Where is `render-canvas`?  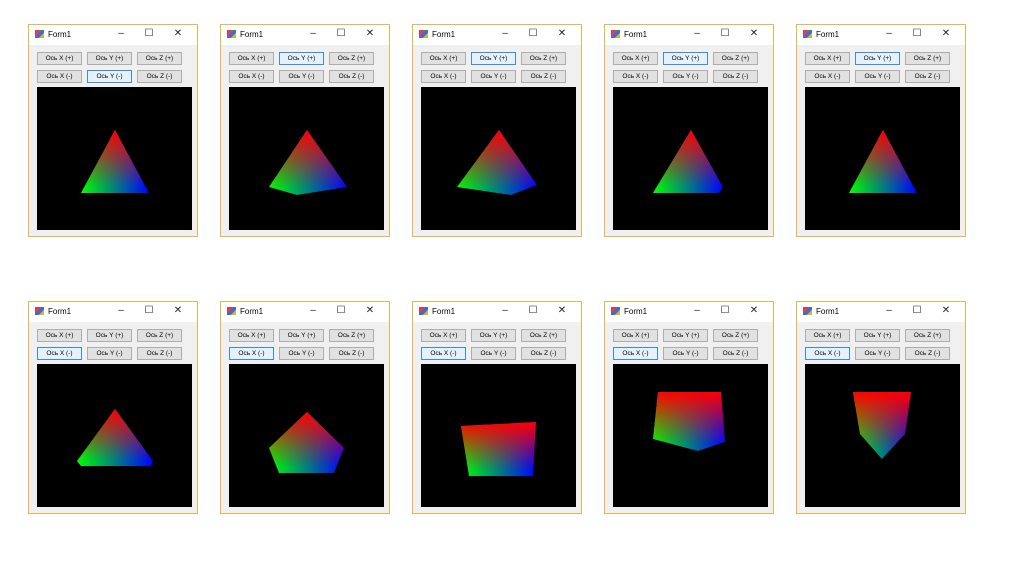
render-canvas is located at coordinates (690, 158).